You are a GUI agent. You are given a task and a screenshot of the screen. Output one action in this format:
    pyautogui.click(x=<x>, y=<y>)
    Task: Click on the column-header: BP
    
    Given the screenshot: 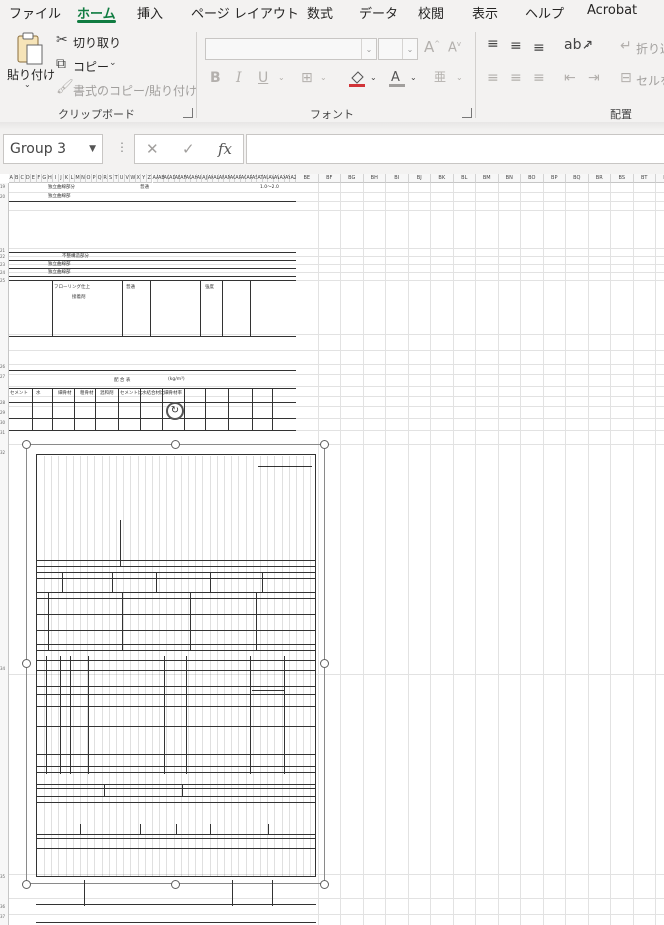 What is the action you would take?
    pyautogui.click(x=554, y=178)
    